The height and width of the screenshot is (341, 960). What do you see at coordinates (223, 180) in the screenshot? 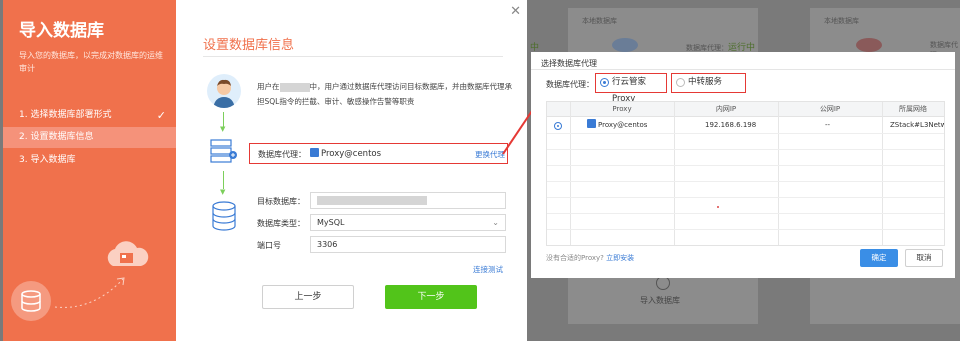
I see `connector-line` at bounding box center [223, 180].